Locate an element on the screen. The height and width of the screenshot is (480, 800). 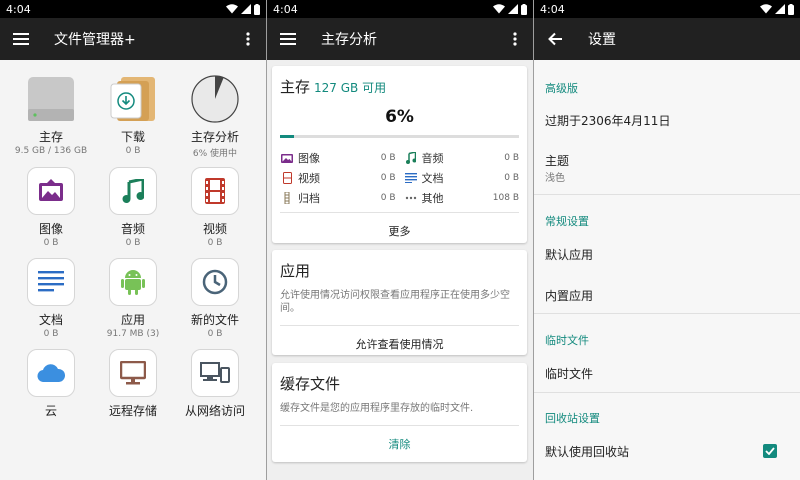
cloud-shortcut: 云 is located at coordinates (51, 394).